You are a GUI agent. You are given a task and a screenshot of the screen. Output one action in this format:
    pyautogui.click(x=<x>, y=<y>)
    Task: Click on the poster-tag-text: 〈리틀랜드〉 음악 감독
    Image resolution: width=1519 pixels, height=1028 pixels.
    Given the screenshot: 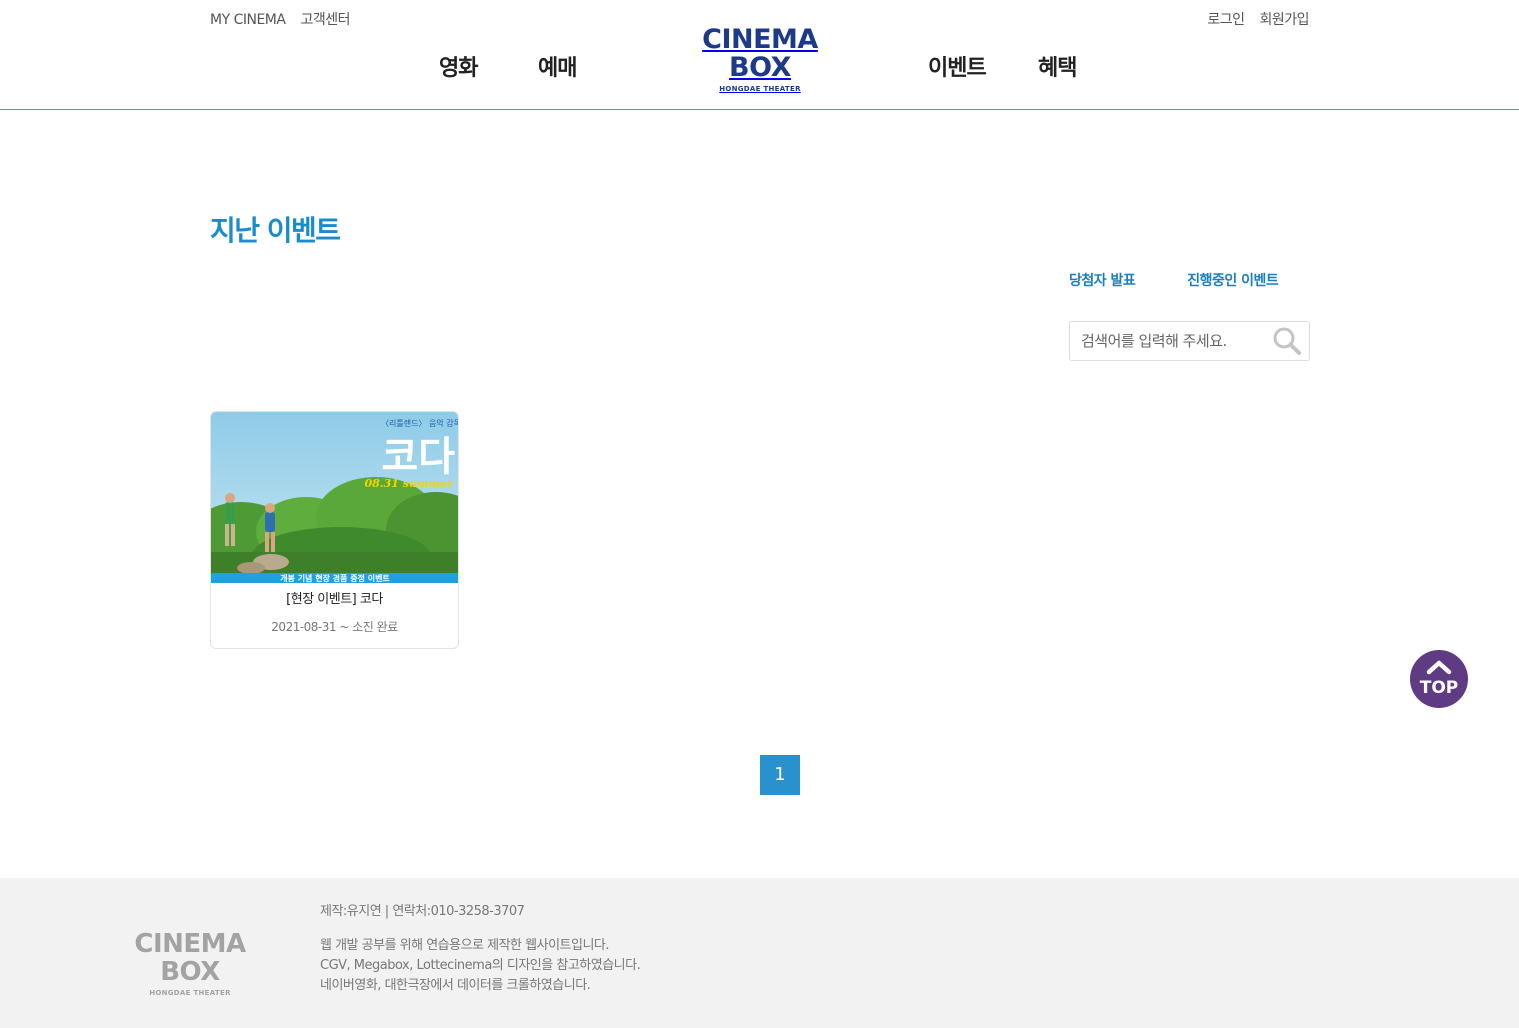 What is the action you would take?
    pyautogui.click(x=420, y=423)
    